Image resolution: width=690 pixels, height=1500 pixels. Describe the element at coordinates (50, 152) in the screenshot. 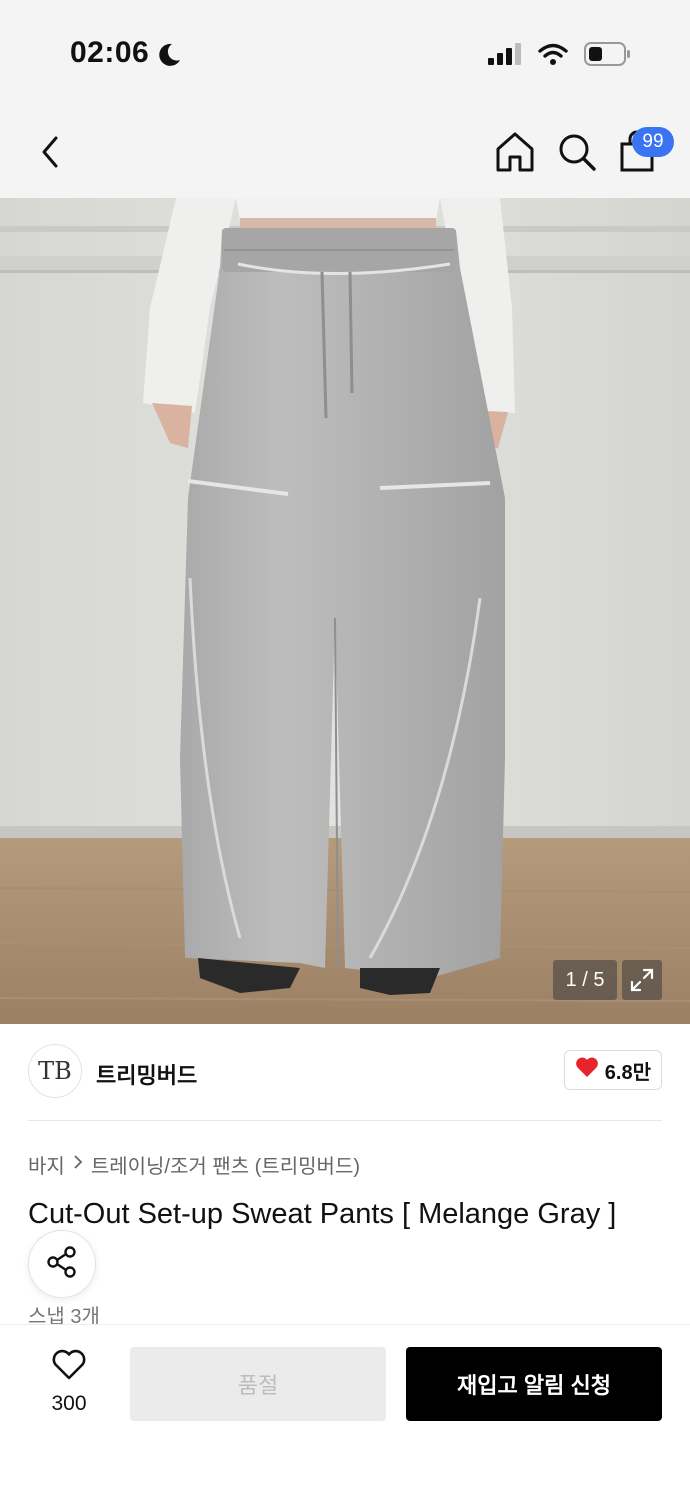

I see `back-icon` at that location.